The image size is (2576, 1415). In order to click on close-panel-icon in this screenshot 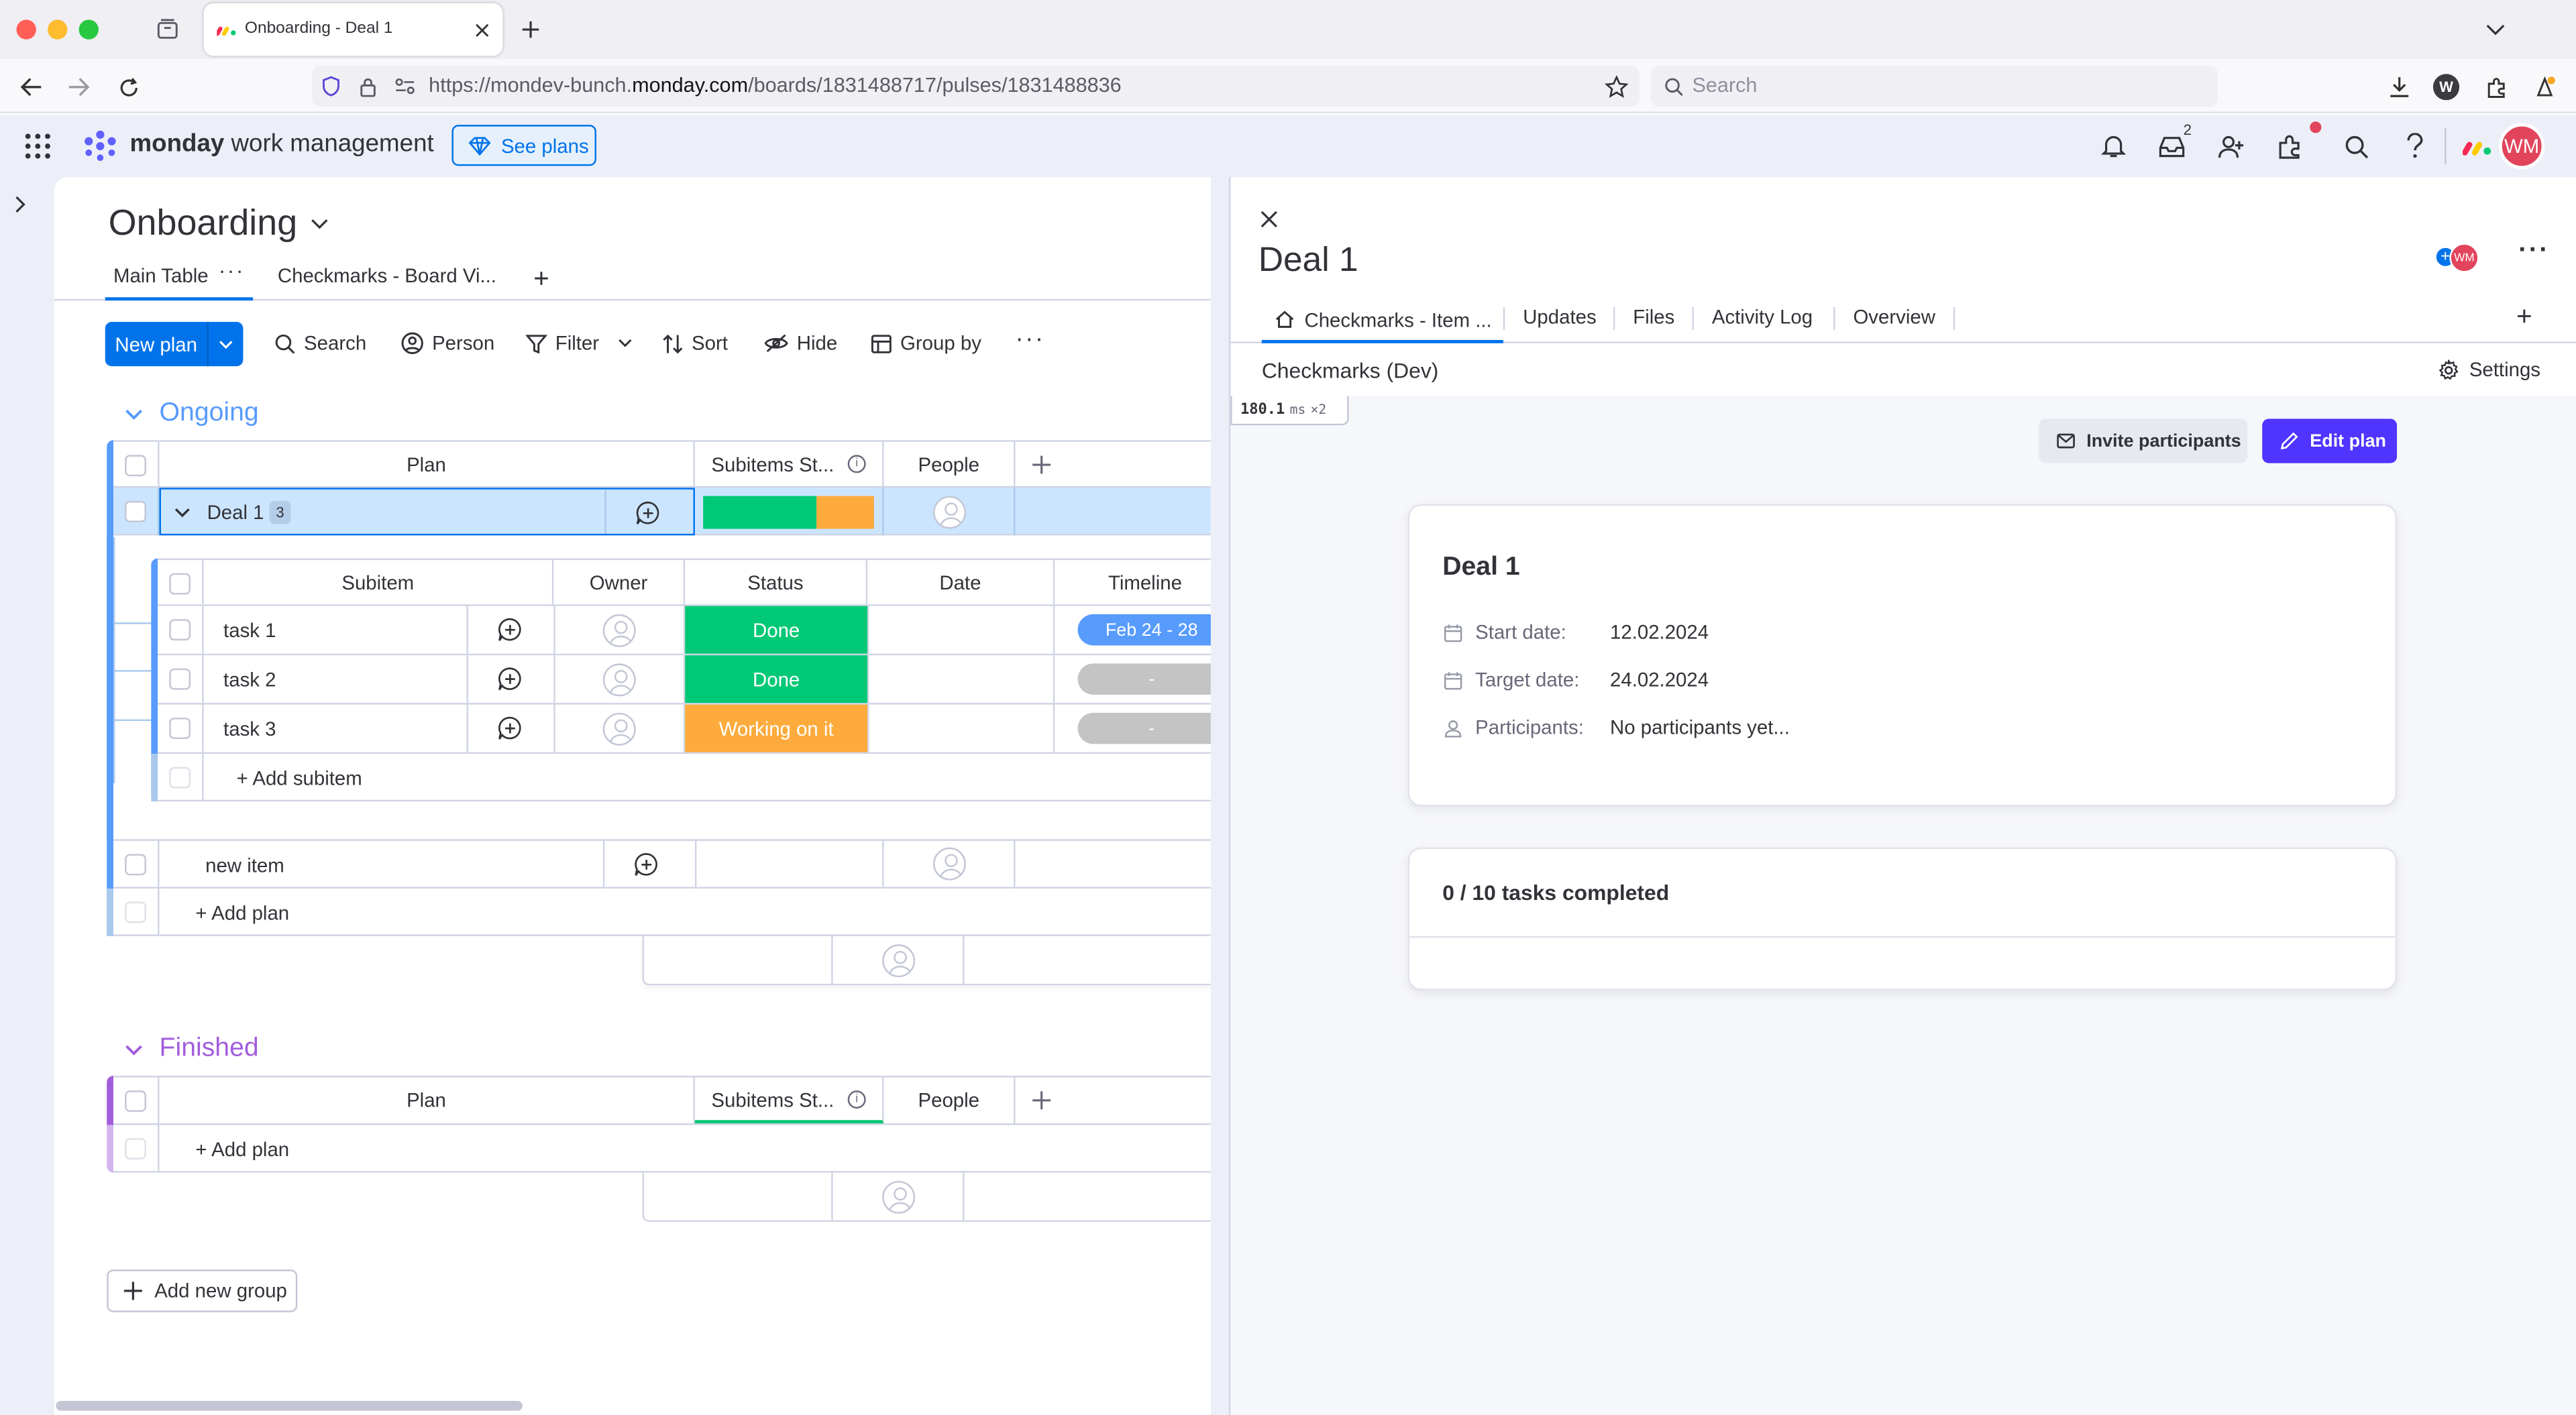, I will do `click(1267, 218)`.